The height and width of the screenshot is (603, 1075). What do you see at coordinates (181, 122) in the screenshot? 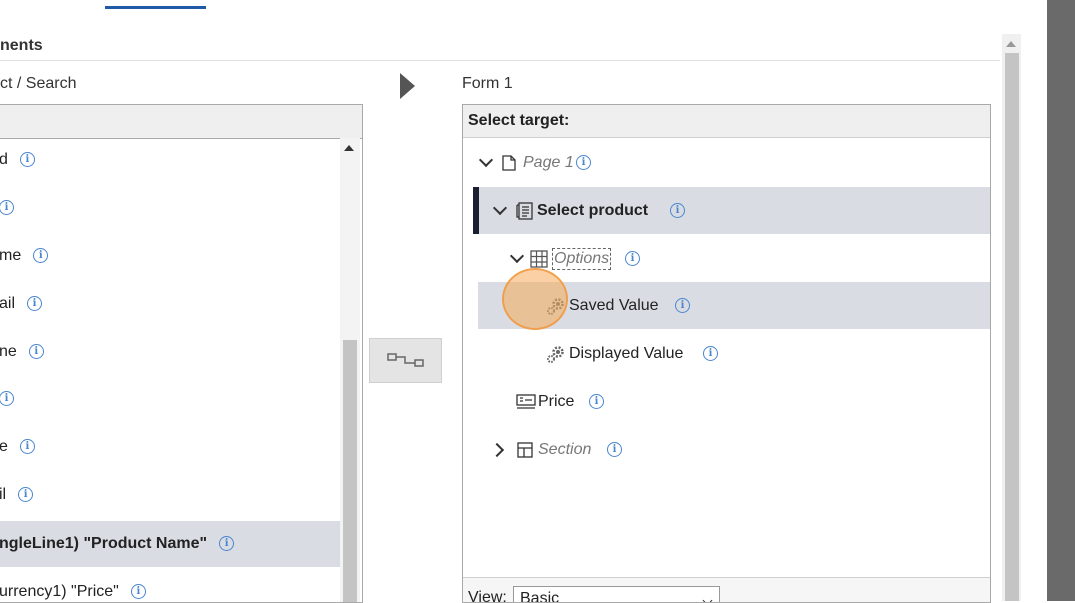
I see `source-list-header` at bounding box center [181, 122].